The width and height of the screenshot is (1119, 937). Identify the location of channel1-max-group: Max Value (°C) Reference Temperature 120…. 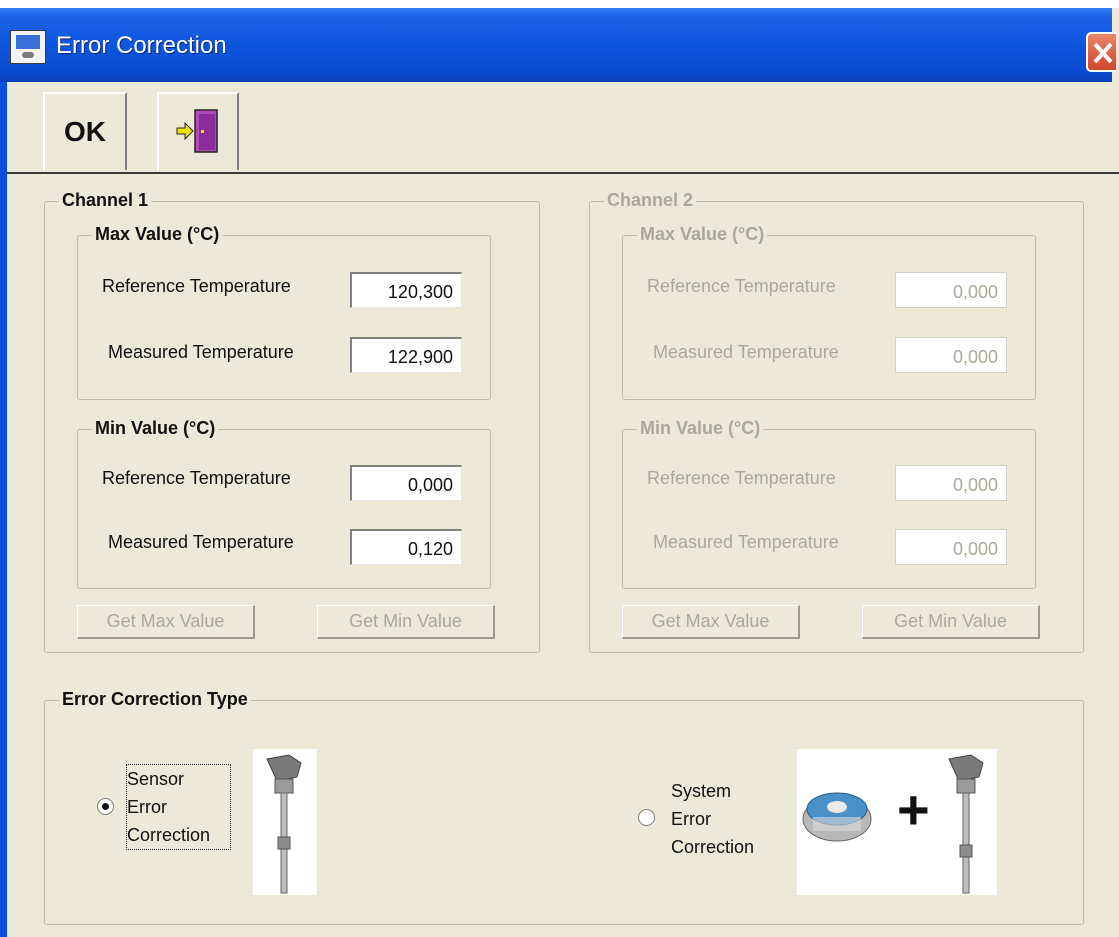
(284, 312).